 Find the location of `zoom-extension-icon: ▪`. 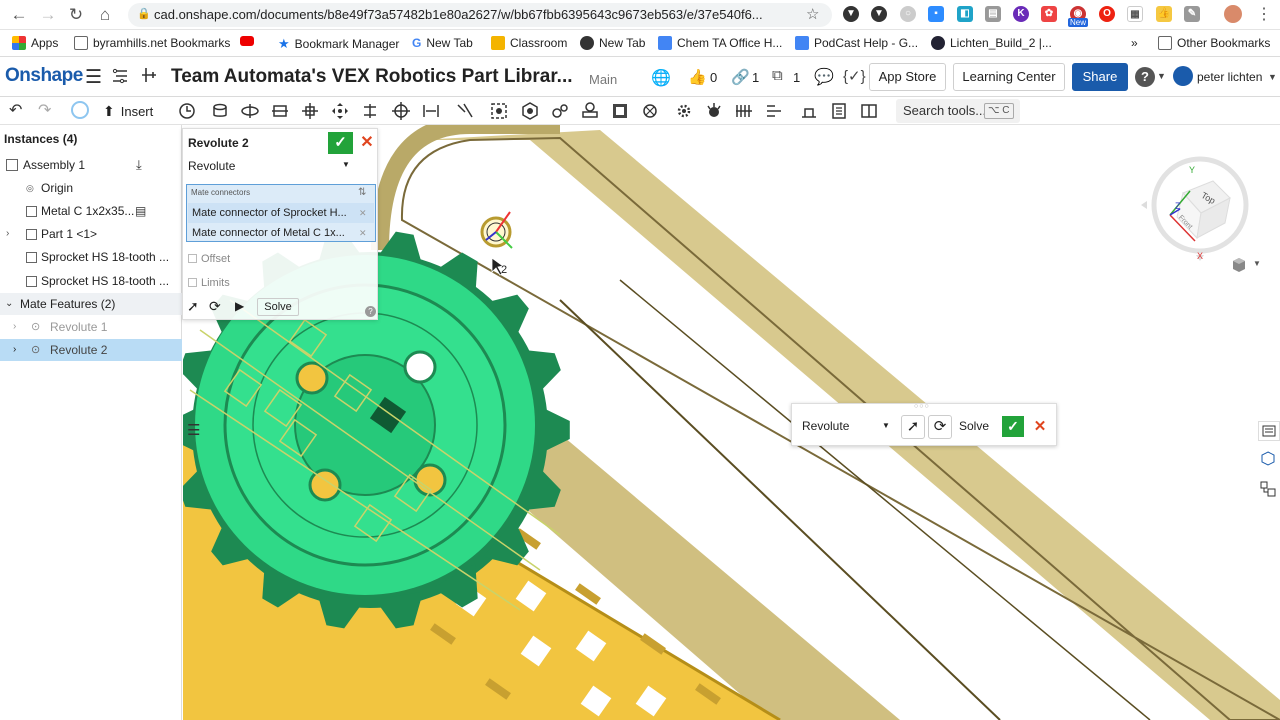

zoom-extension-icon: ▪ is located at coordinates (936, 14).